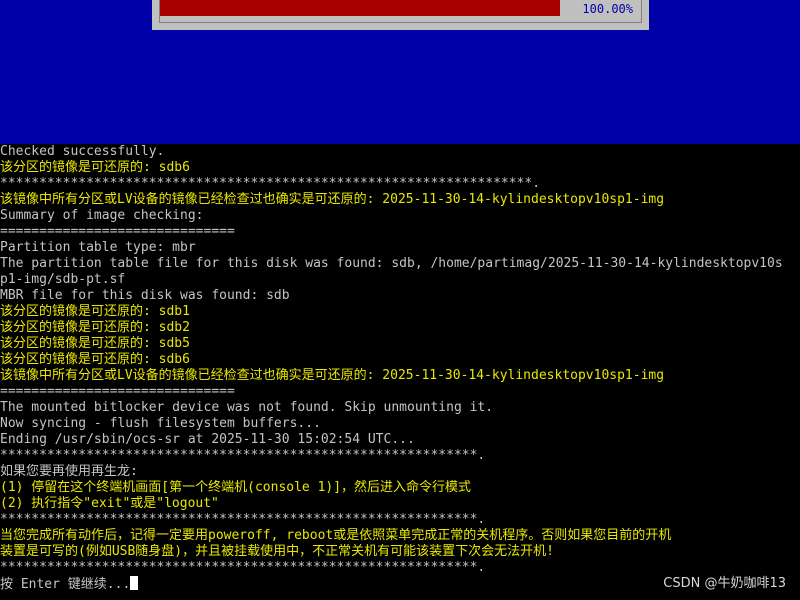 This screenshot has height=600, width=800. Describe the element at coordinates (724, 583) in the screenshot. I see `watermark: CSDN @牛奶咖啡13` at that location.